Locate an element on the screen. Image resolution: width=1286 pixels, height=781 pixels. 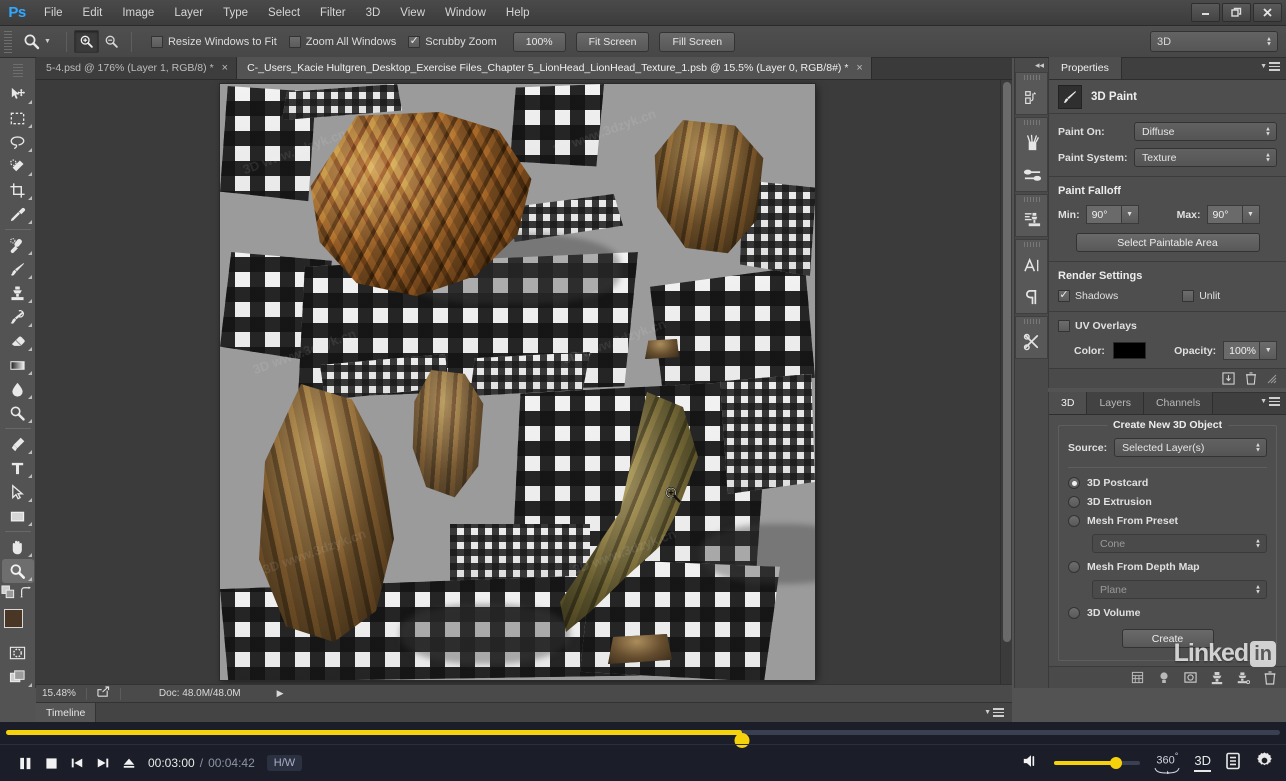
rail-group-2-grip is located at coordinates (1031, 122).